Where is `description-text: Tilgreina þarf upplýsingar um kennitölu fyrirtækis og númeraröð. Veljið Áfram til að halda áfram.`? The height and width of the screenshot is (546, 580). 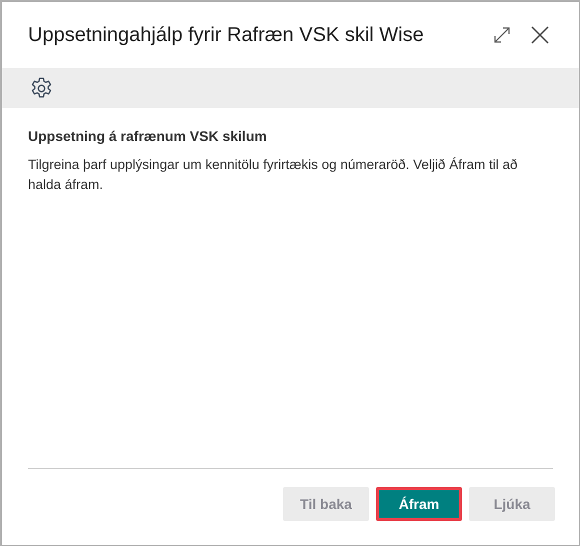 description-text: Tilgreina þarf upplýsingar um kennitölu fyrirtækis og númeraröð. Veljið Áfram til að halda áfram. is located at coordinates (273, 175).